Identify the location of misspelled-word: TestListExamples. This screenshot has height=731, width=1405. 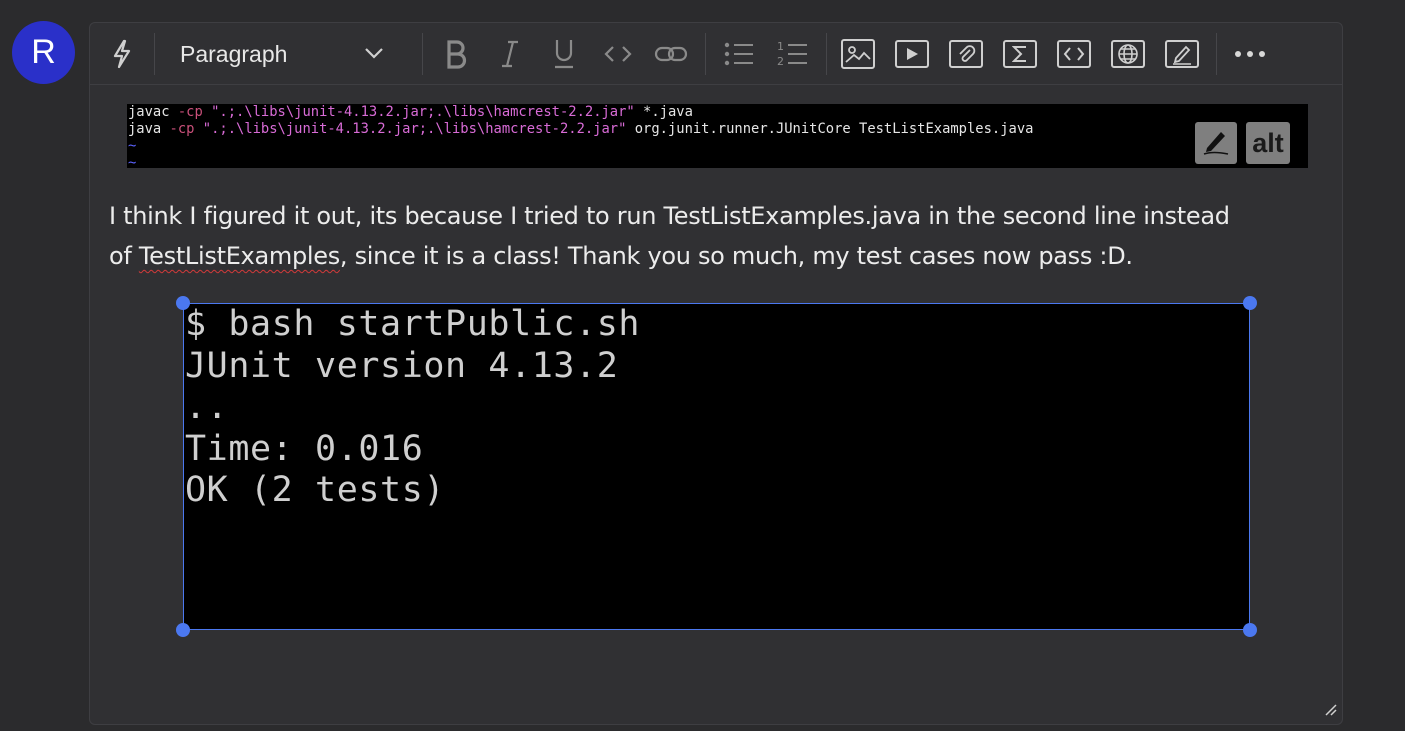
(239, 256).